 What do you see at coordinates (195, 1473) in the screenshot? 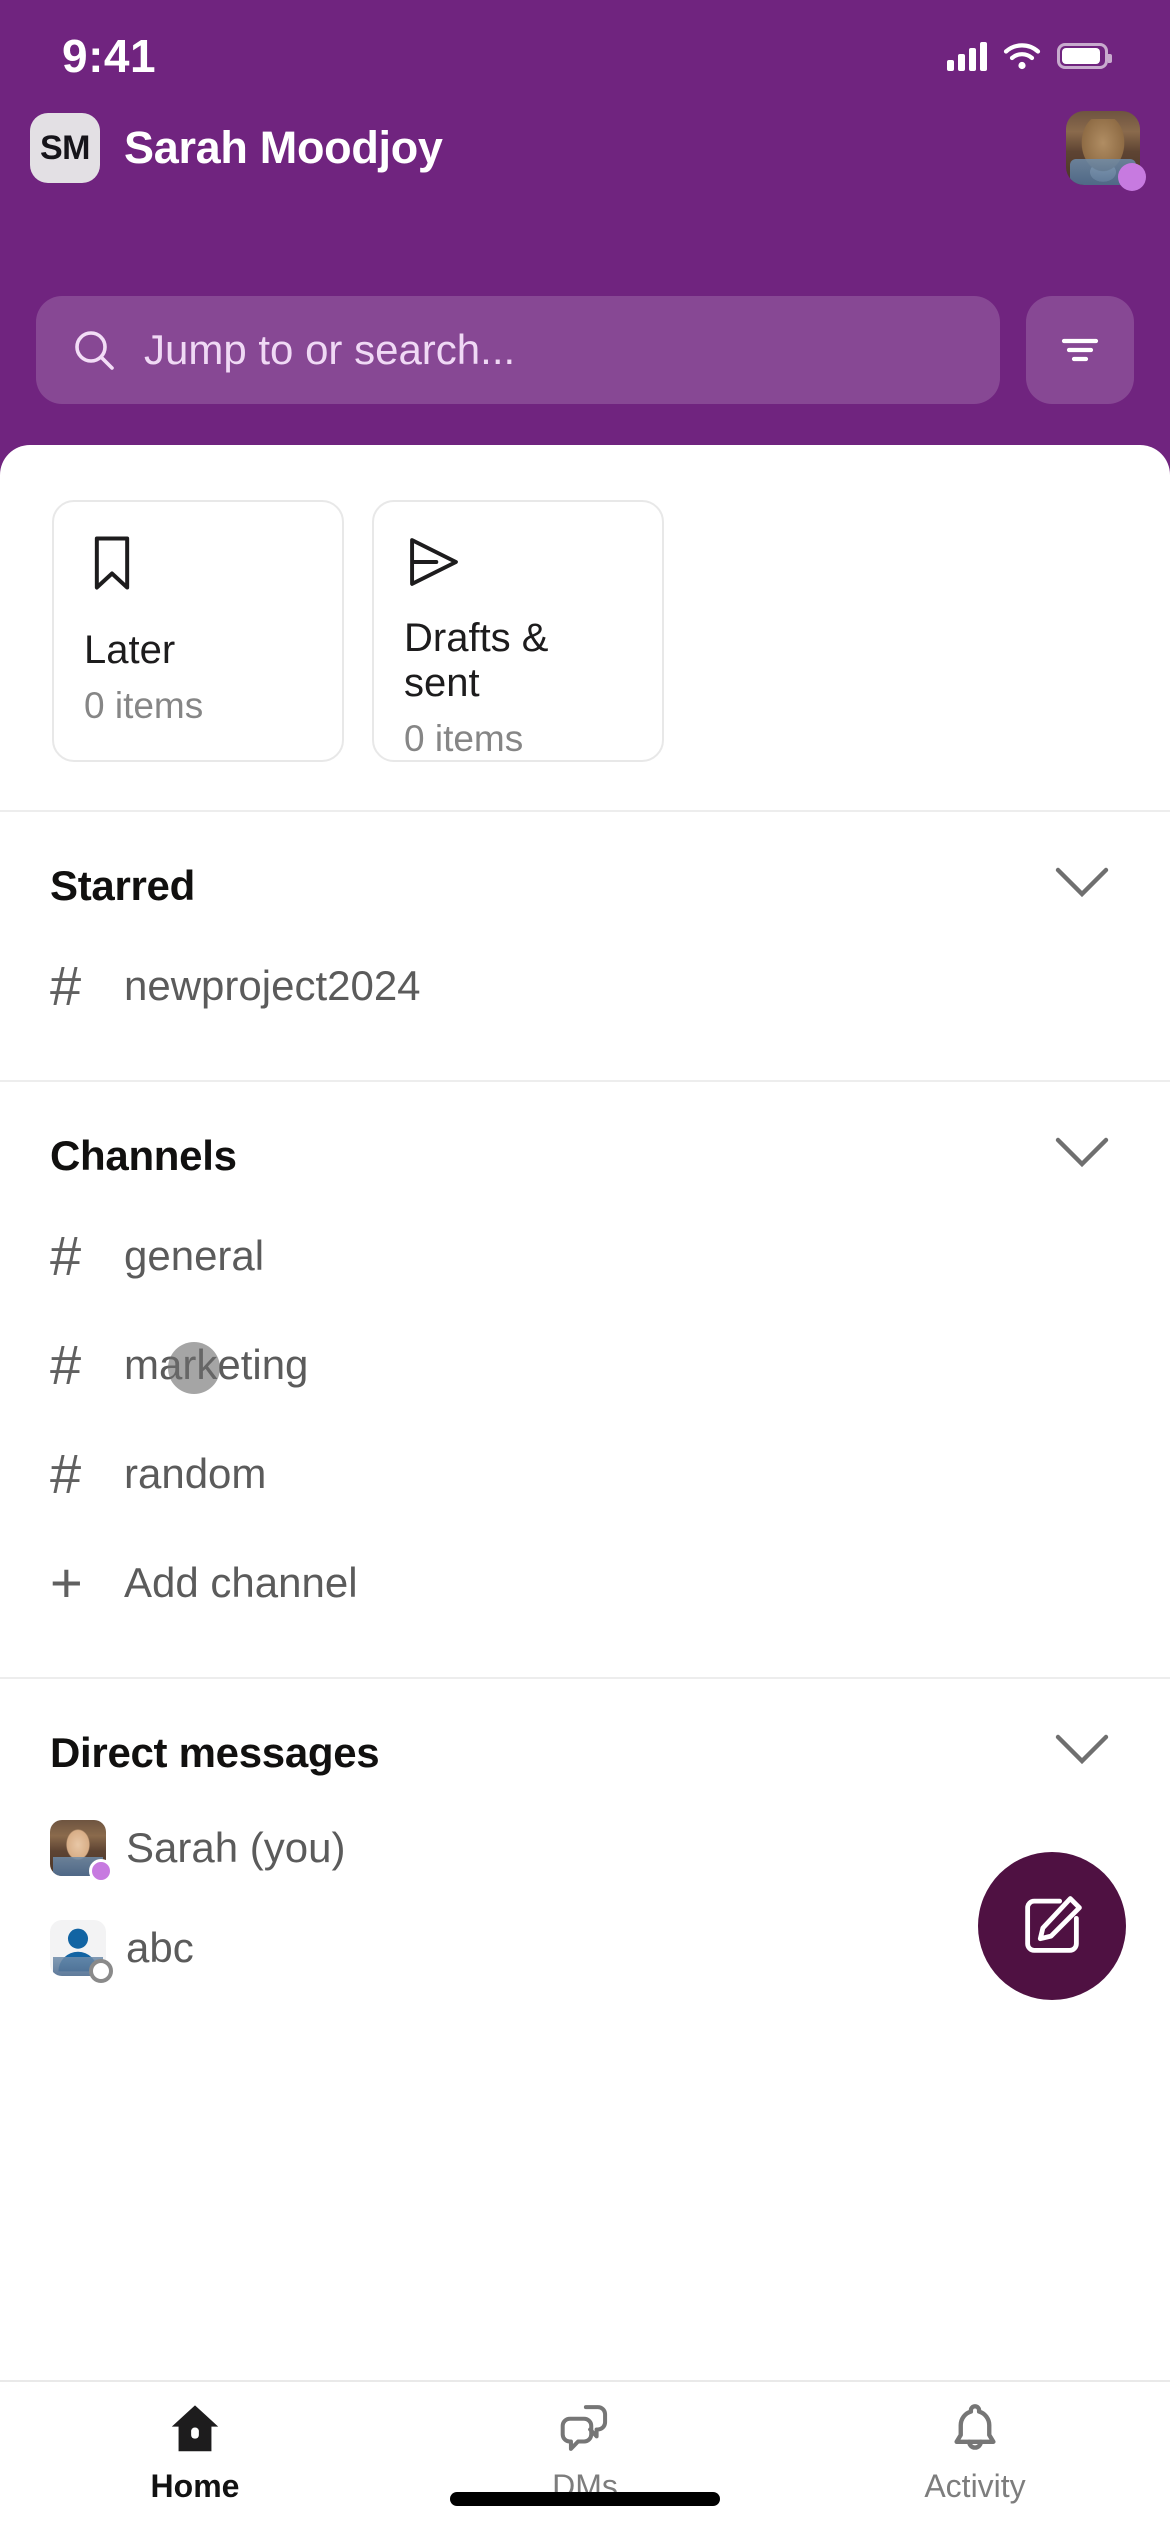
I see `channel-label: random` at bounding box center [195, 1473].